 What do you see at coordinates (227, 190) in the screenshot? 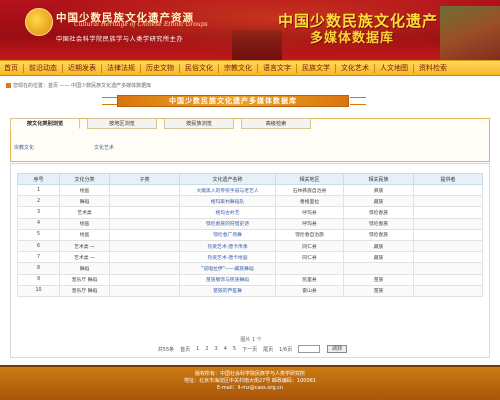
I see `cell-heritage-name: 大耀黑人的传统手鼓与老艺人` at bounding box center [227, 190].